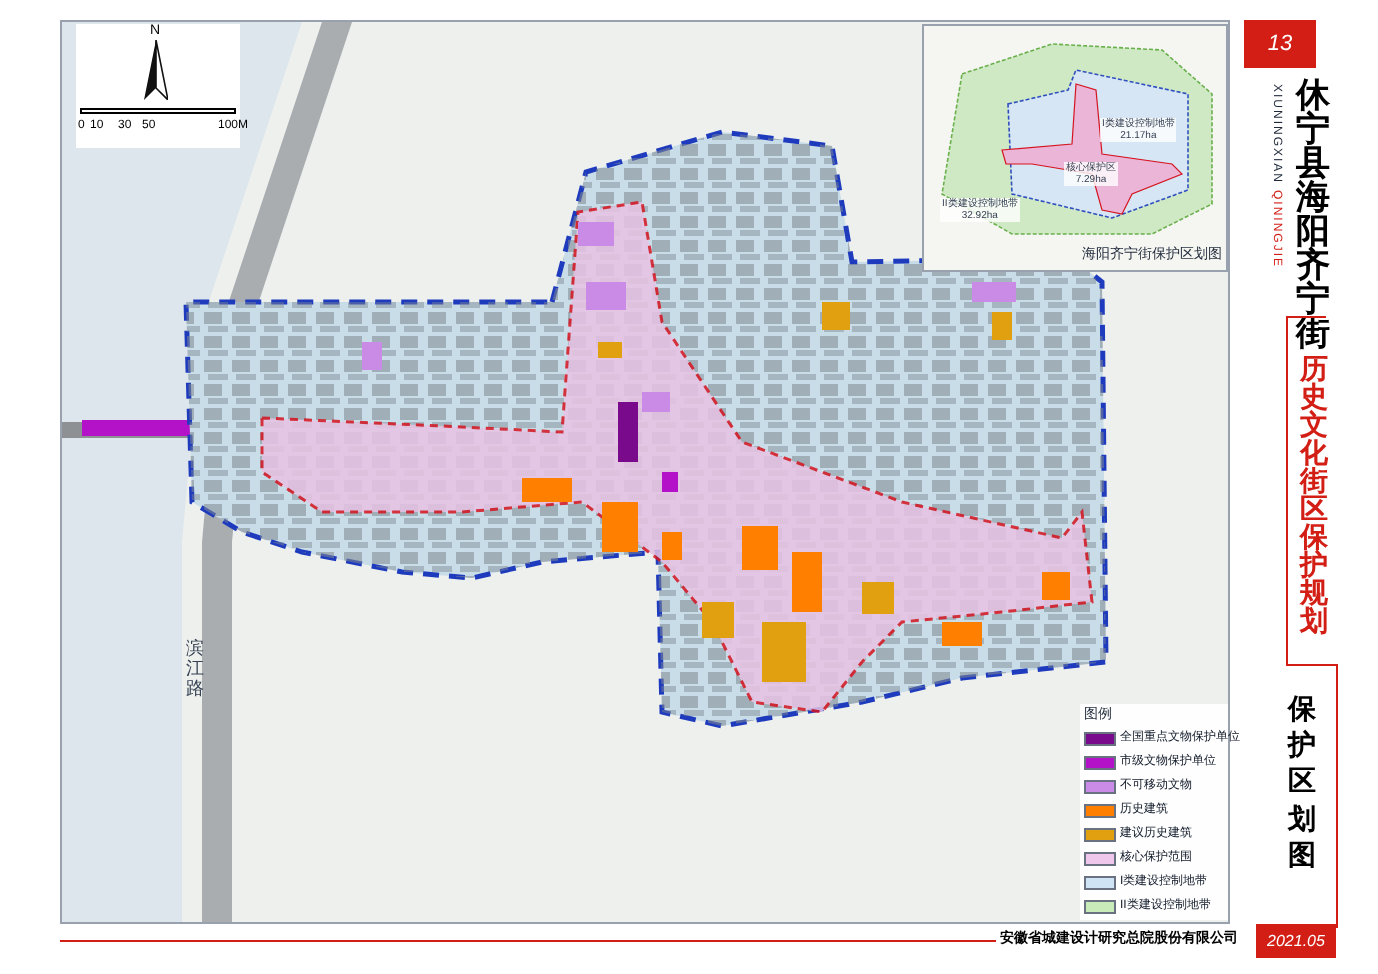  Describe the element at coordinates (195, 670) in the screenshot. I see `road-label: 滨江路` at that location.